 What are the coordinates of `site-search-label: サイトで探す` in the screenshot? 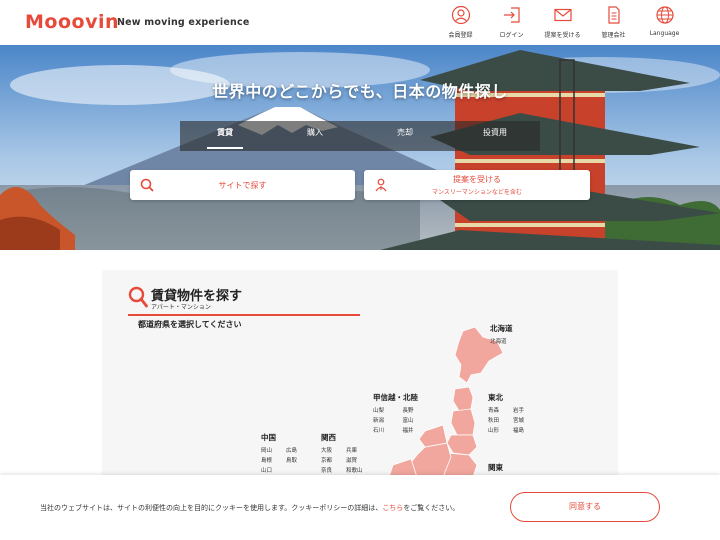 It's located at (242, 185).